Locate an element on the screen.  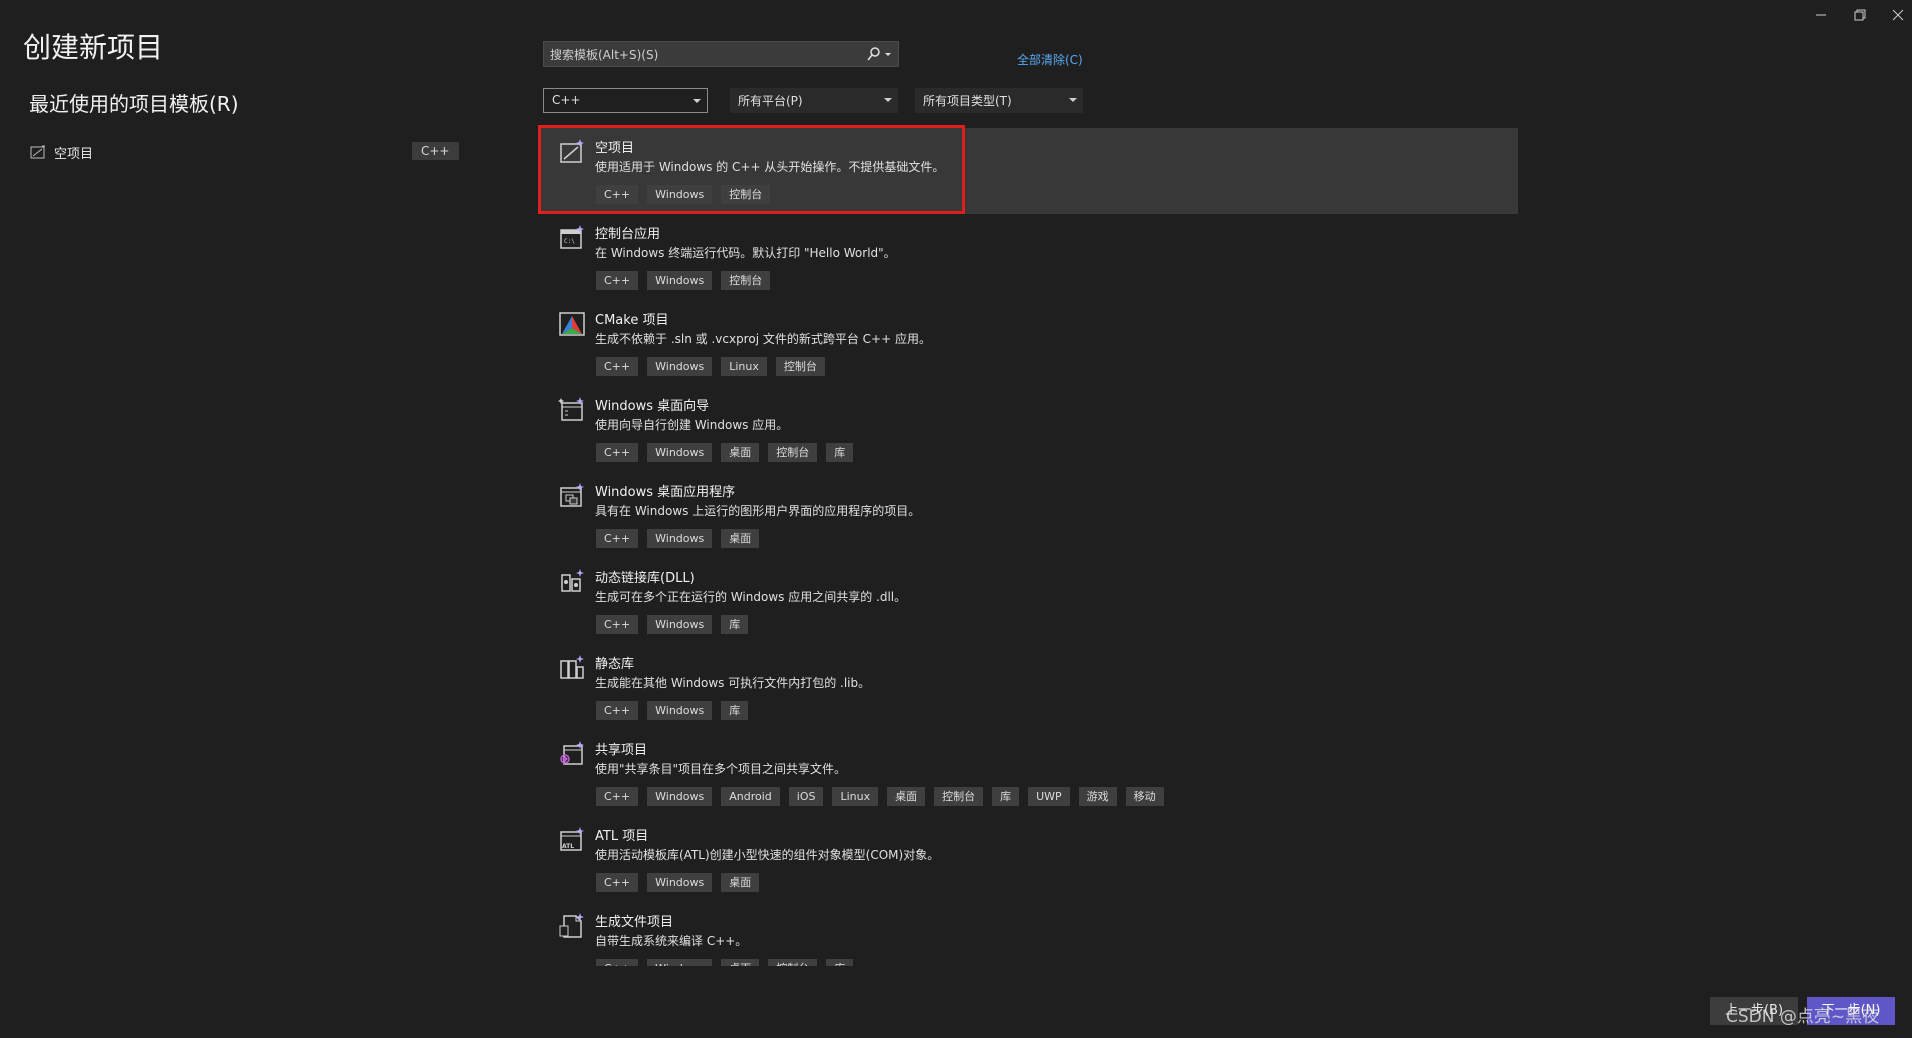
search-input is located at coordinates (708, 55).